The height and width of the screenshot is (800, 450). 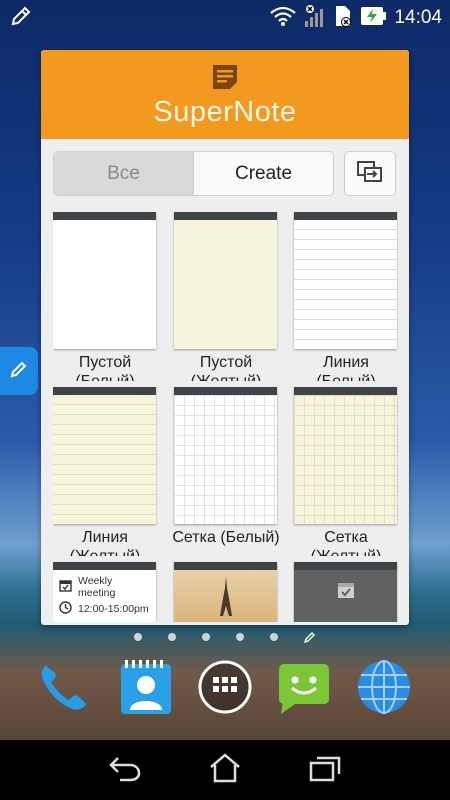 I want to click on edit-icon, so click(x=21, y=18).